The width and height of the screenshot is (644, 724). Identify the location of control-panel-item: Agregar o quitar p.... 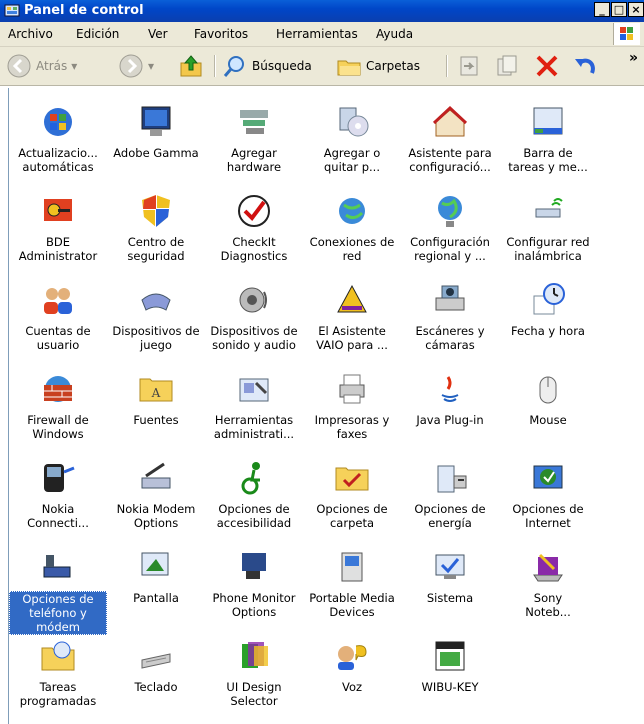
(352, 138).